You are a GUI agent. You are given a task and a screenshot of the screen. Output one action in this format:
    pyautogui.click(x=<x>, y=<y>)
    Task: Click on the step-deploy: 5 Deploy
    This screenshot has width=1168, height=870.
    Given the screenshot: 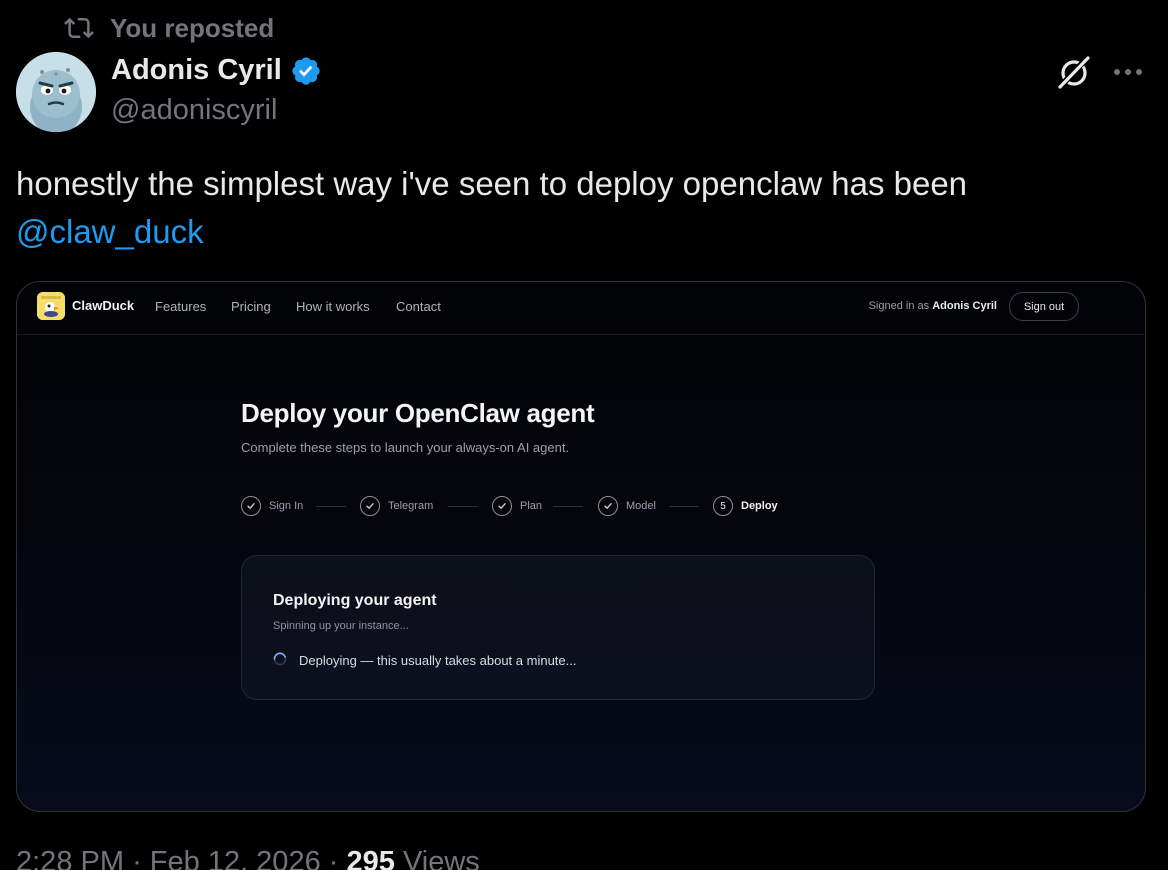 What is the action you would take?
    pyautogui.click(x=745, y=506)
    